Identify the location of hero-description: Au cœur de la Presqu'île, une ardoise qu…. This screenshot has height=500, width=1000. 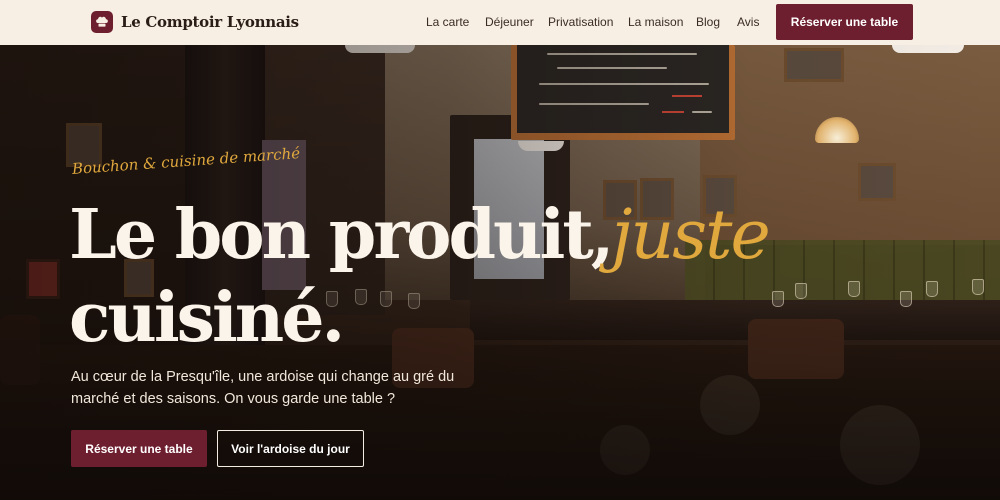
(263, 388).